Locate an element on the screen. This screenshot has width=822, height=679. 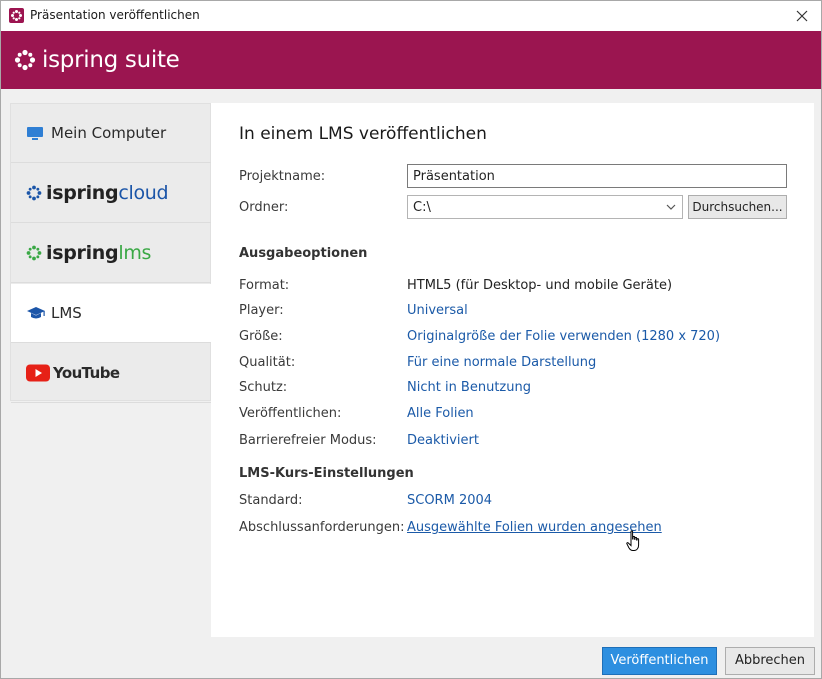
ispring-lms-wordmark: ispringlms is located at coordinates (98, 253).